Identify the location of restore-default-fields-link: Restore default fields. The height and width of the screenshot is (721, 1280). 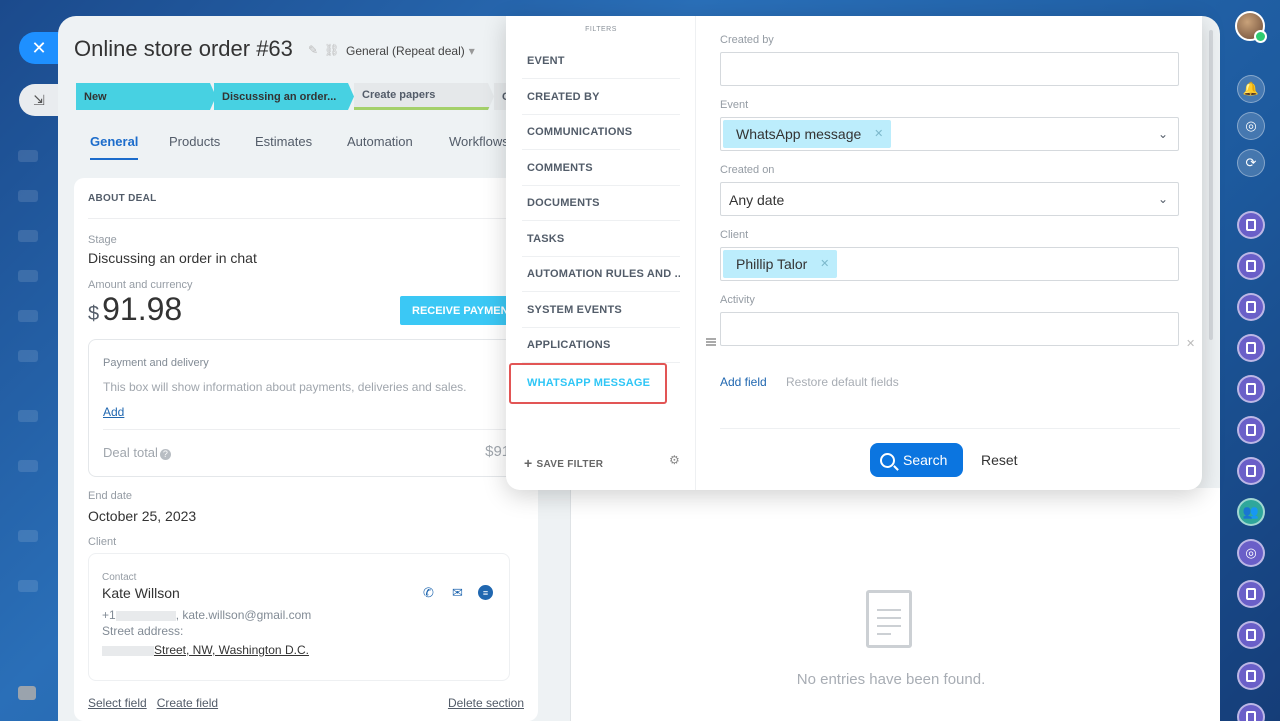
(842, 382).